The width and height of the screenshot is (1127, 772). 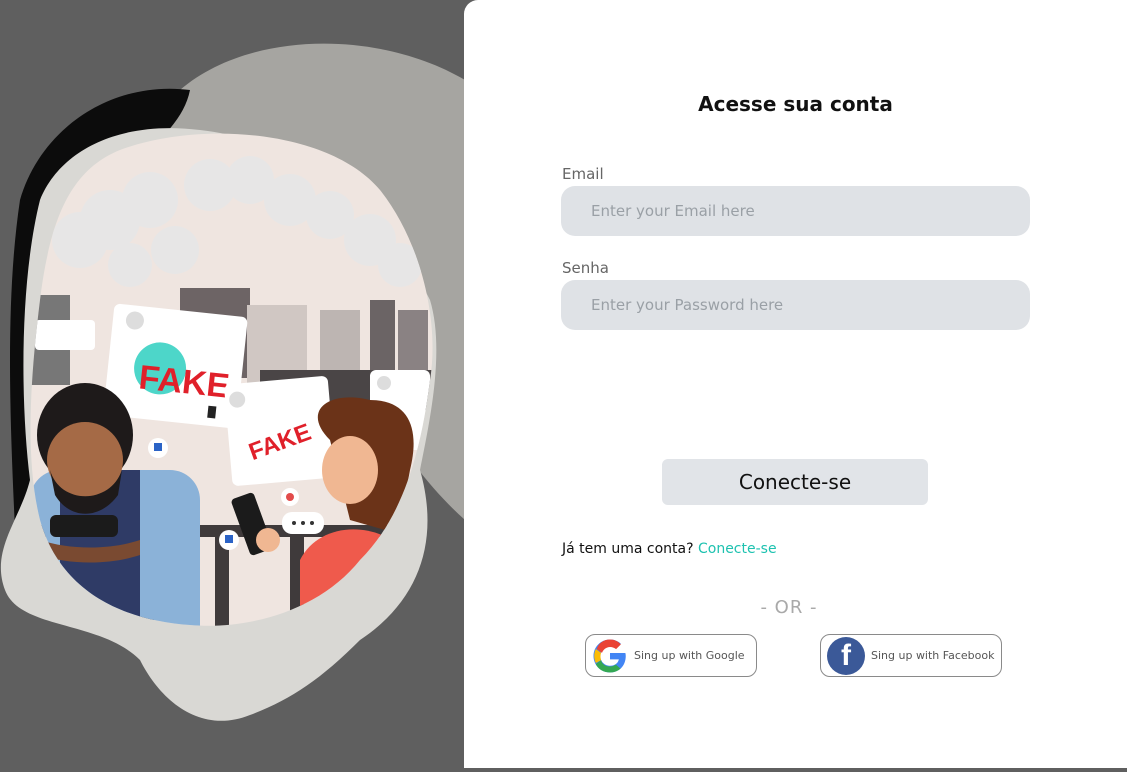 I want to click on or-divider: - OR -, so click(x=789, y=607).